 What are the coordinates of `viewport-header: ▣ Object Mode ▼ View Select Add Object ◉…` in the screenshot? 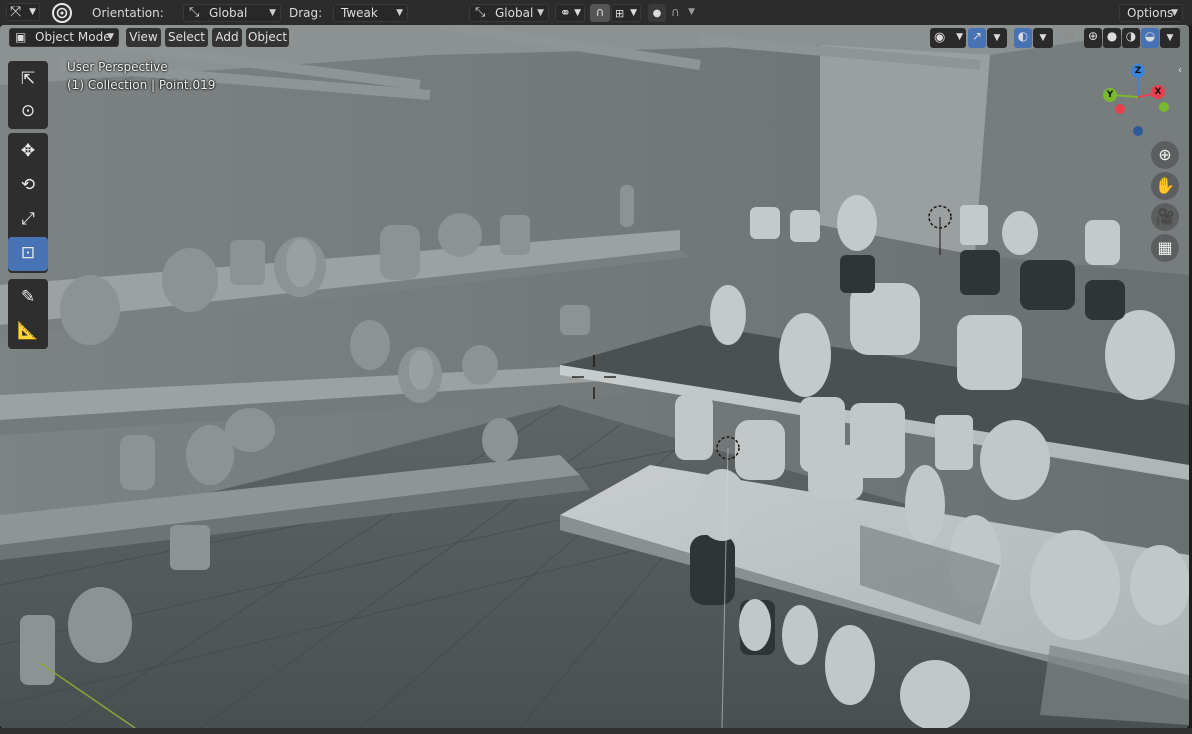 It's located at (594, 37).